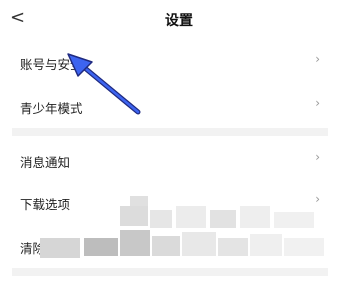 The width and height of the screenshot is (358, 285). I want to click on settings-item-label: 消息通知, so click(45, 162).